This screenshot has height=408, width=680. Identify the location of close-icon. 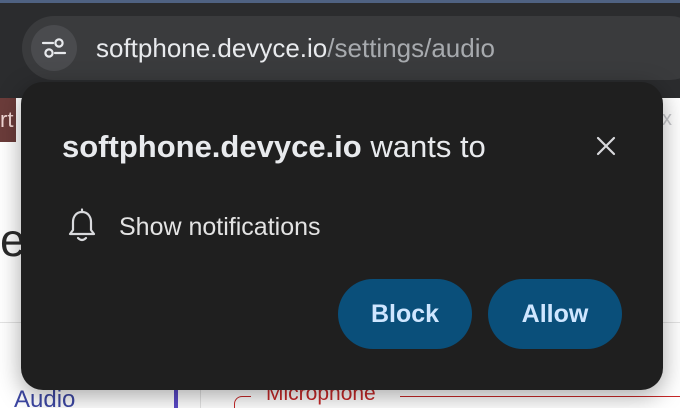
(606, 146).